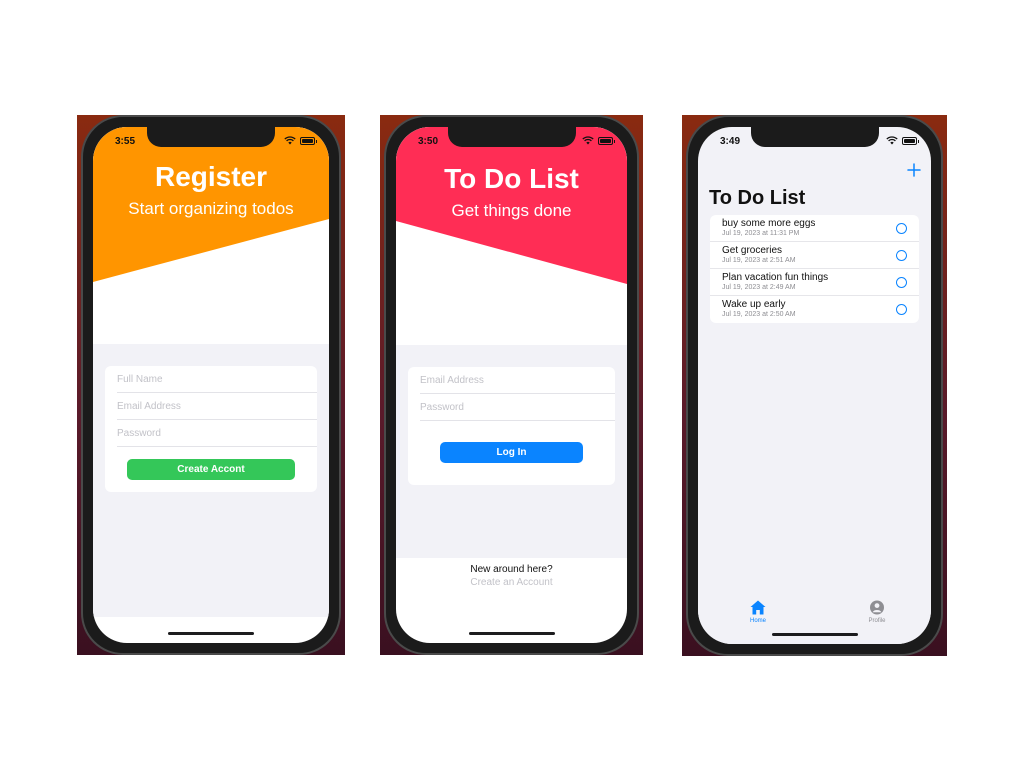 This screenshot has width=1024, height=768. What do you see at coordinates (877, 607) in the screenshot?
I see `person-circle-icon` at bounding box center [877, 607].